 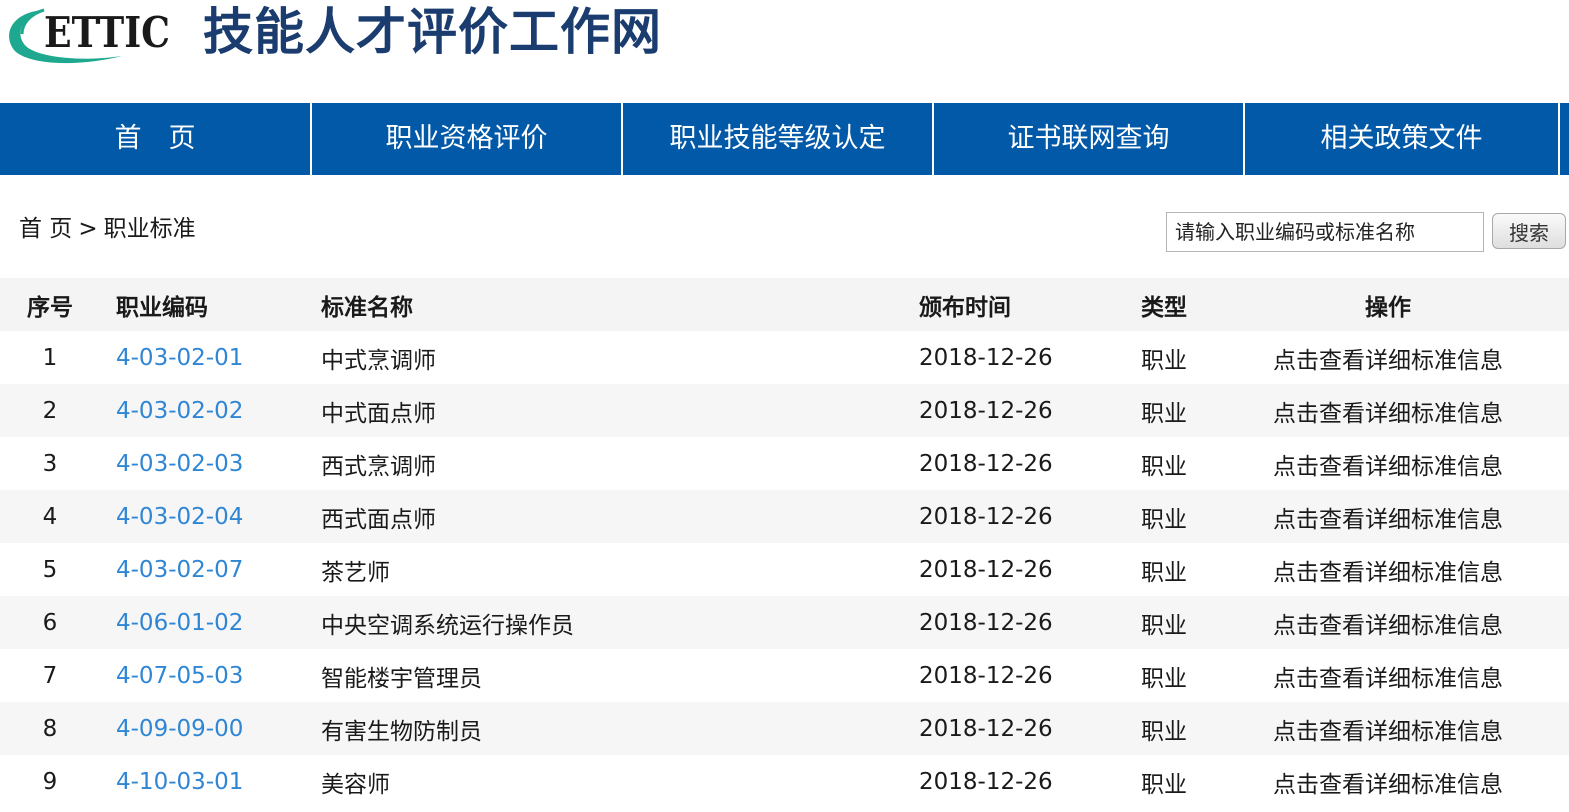 I want to click on cell-index: 8, so click(x=50, y=728).